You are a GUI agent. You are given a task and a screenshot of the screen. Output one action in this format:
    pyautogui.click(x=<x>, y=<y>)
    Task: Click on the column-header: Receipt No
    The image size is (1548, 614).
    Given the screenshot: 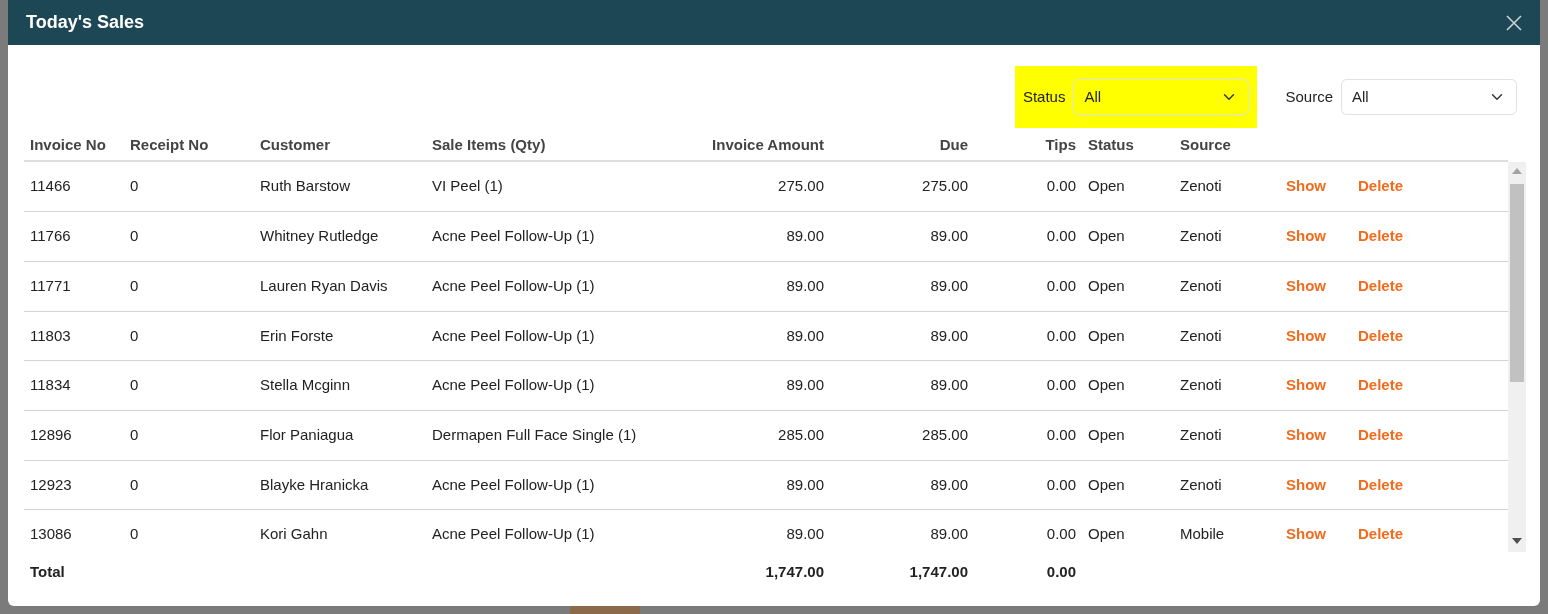 What is the action you would take?
    pyautogui.click(x=169, y=145)
    